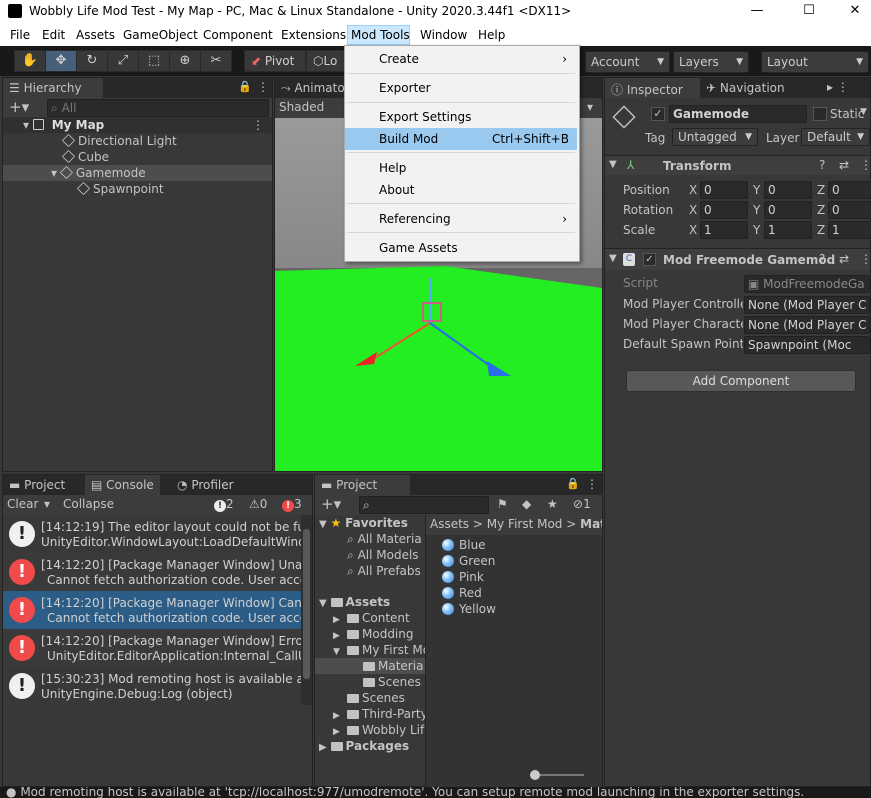 This screenshot has width=871, height=798. I want to click on console-scrollbar, so click(306, 610).